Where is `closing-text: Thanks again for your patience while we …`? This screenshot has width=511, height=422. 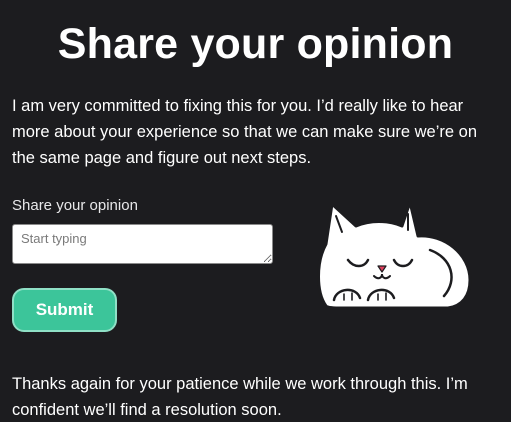 closing-text: Thanks again for your patience while we … is located at coordinates (240, 397).